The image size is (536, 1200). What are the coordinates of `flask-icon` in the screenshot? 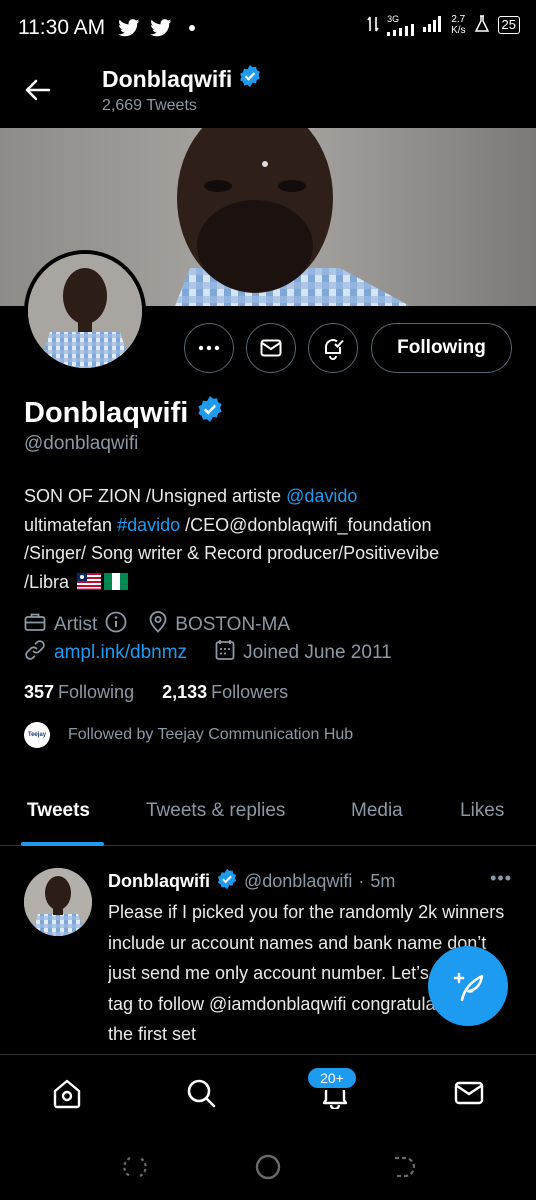 It's located at (482, 25).